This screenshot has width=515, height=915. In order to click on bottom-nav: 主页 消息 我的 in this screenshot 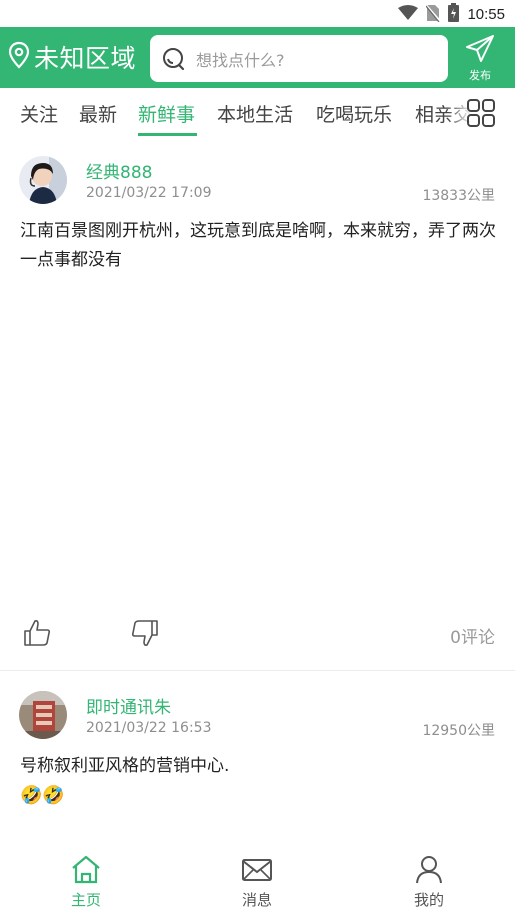, I will do `click(257, 881)`.